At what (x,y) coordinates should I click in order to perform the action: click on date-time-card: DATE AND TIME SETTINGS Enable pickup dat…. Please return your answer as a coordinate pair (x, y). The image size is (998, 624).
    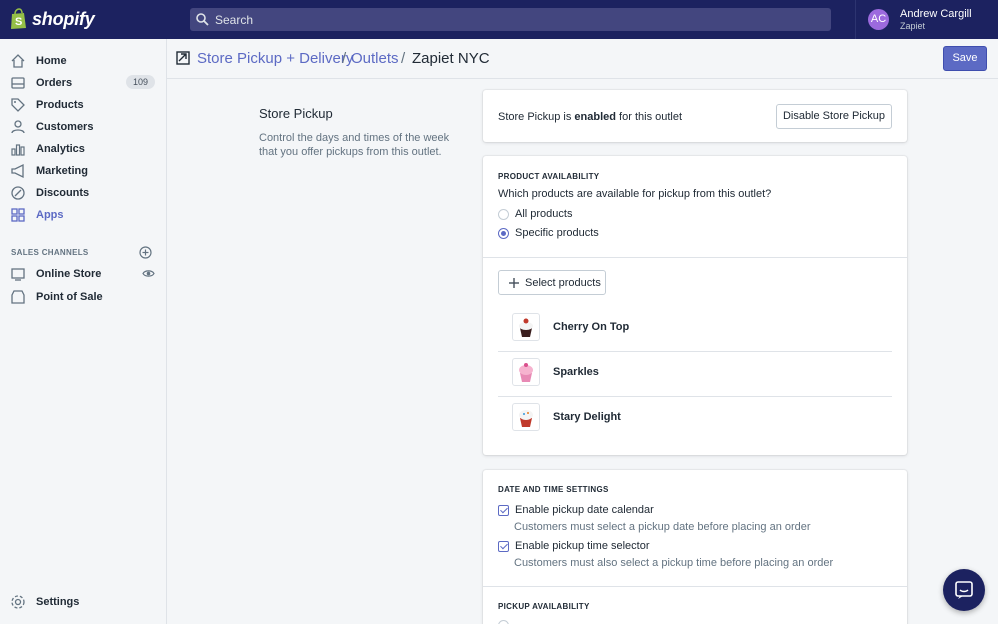
    Looking at the image, I should click on (695, 547).